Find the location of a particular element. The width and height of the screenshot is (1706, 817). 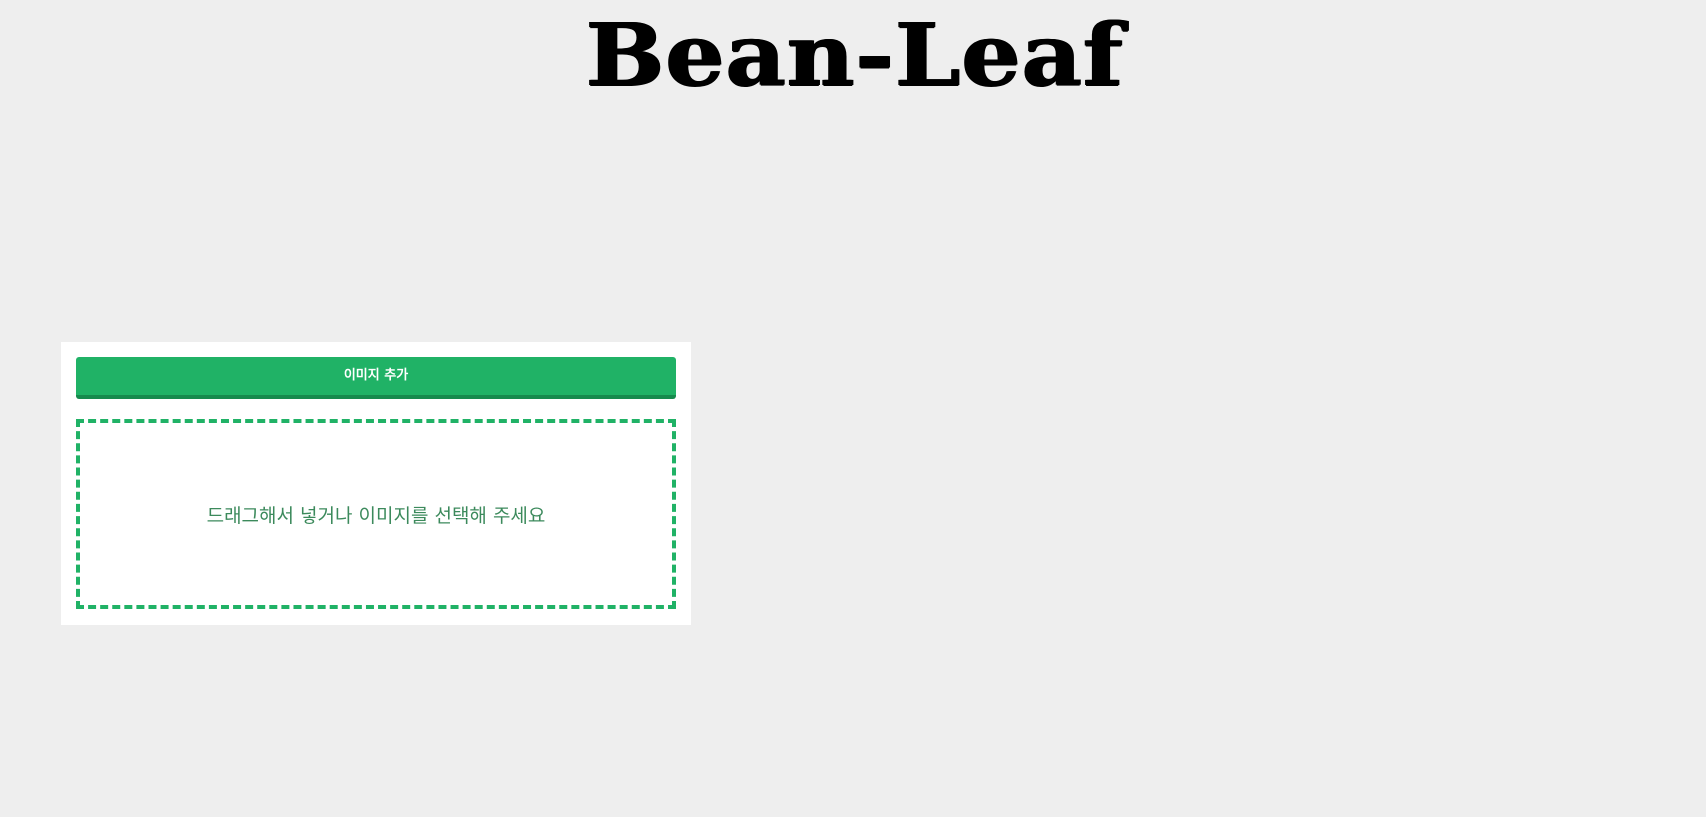

image-dropzone: 드래그해서 넣거나 이미지를 선택해 주세요 is located at coordinates (376, 514).